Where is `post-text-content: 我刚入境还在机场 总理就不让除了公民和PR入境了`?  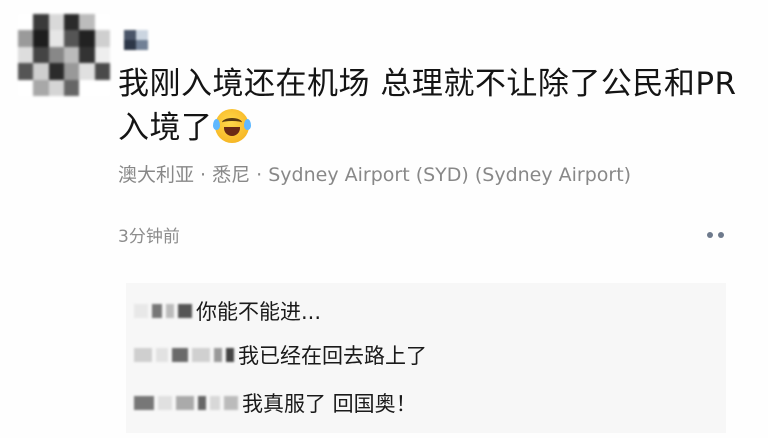
post-text-content: 我刚入境还在机场 总理就不让除了公民和PR入境了 is located at coordinates (427, 106).